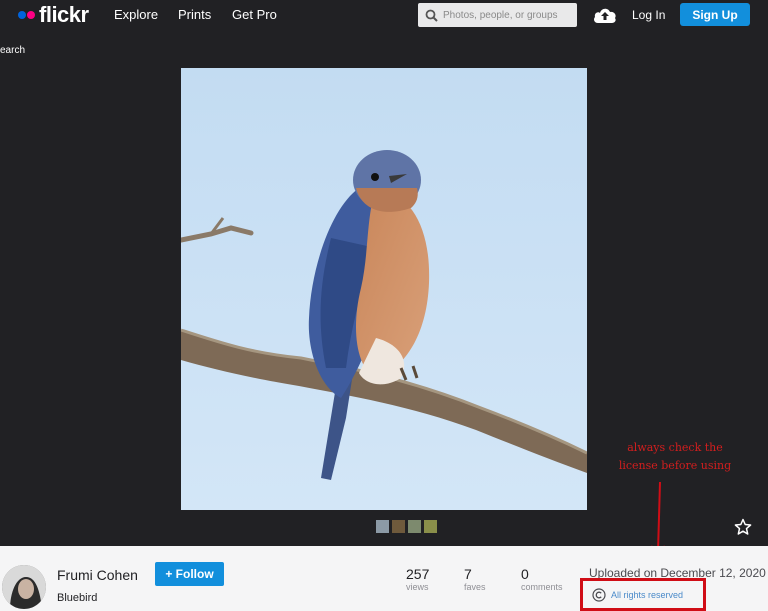 The image size is (768, 611). What do you see at coordinates (743, 527) in the screenshot?
I see `favorite-star-icon` at bounding box center [743, 527].